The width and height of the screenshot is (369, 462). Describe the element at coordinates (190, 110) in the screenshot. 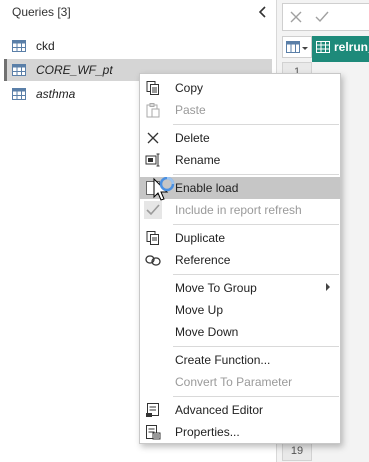

I see `menu-item-label: Paste` at that location.